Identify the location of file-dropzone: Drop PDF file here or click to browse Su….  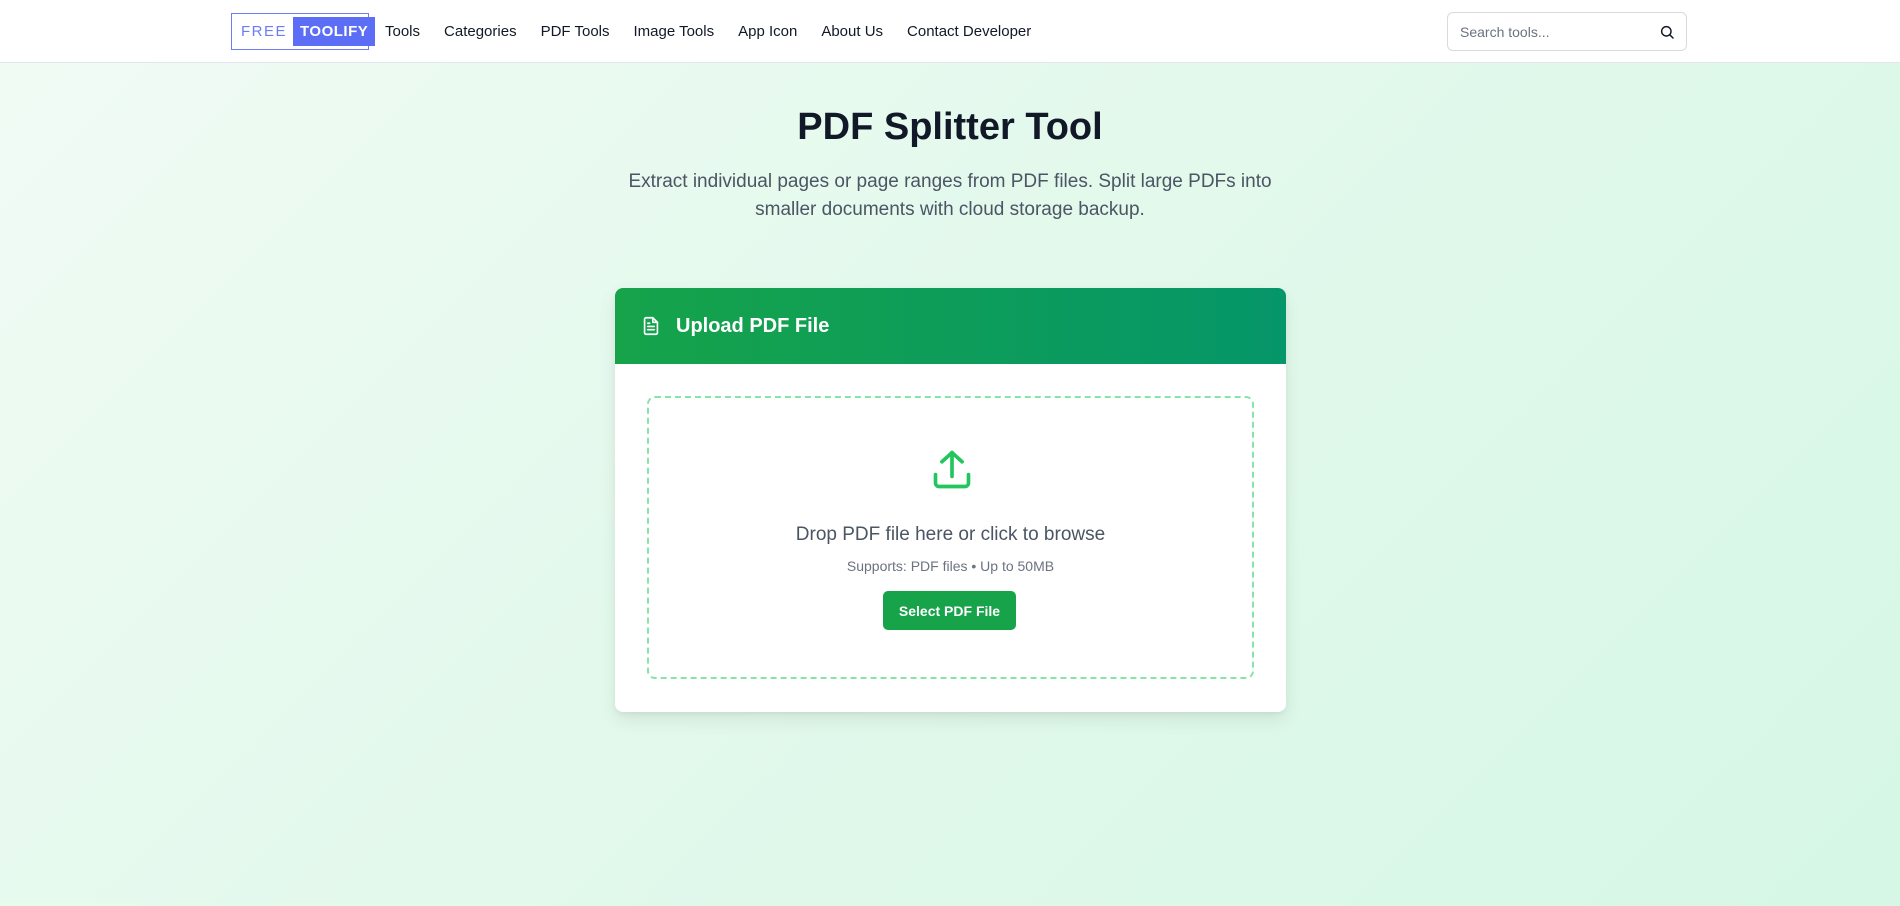
(950, 537).